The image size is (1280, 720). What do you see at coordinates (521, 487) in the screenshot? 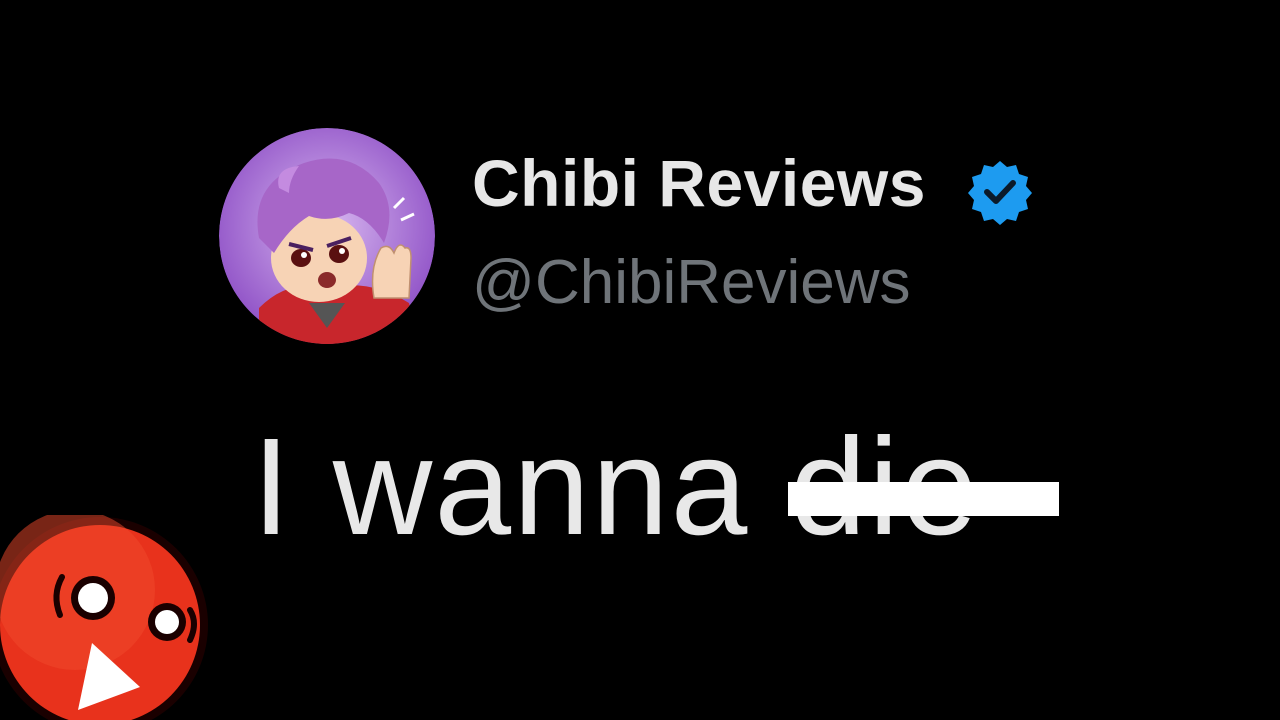
I see `tweet-visible-text: I wanna` at bounding box center [521, 487].